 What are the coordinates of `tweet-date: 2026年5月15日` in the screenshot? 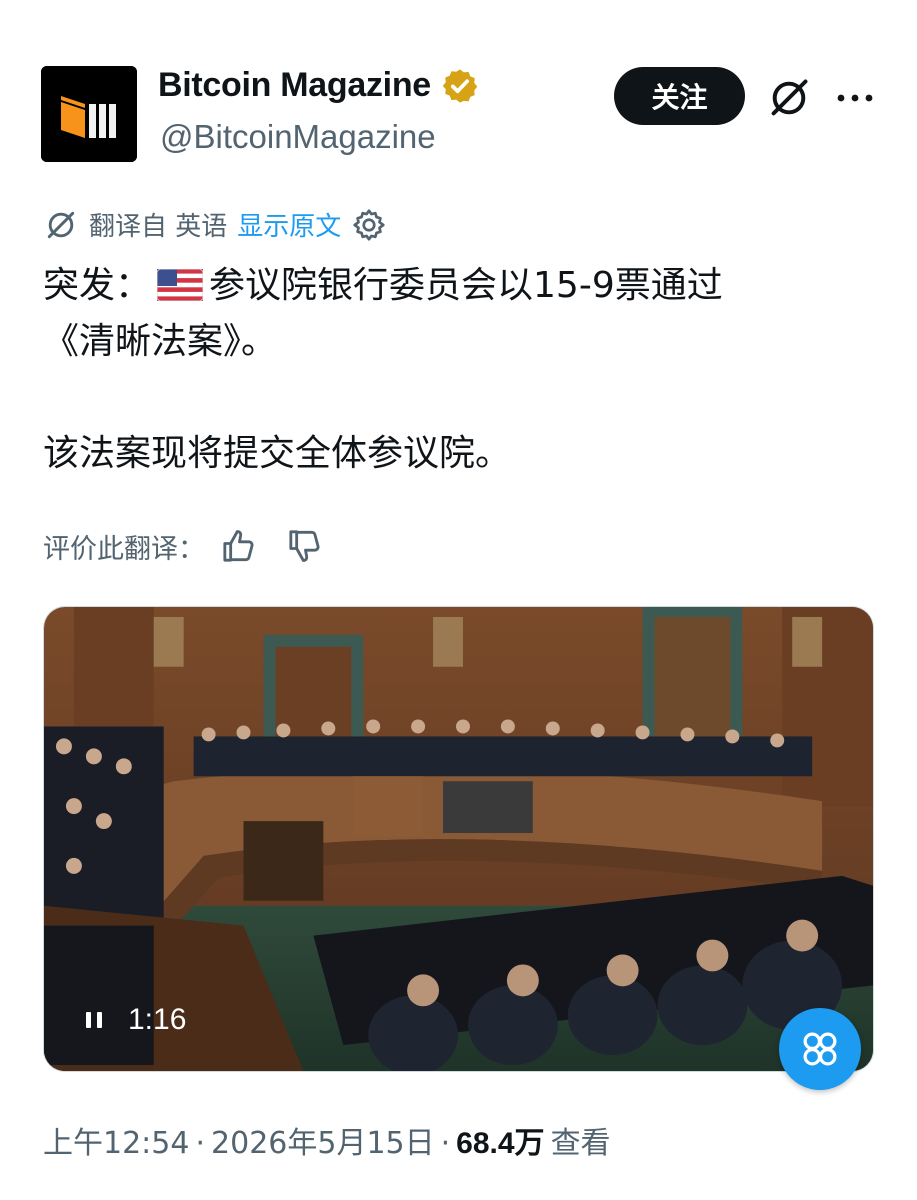 It's located at (323, 1140).